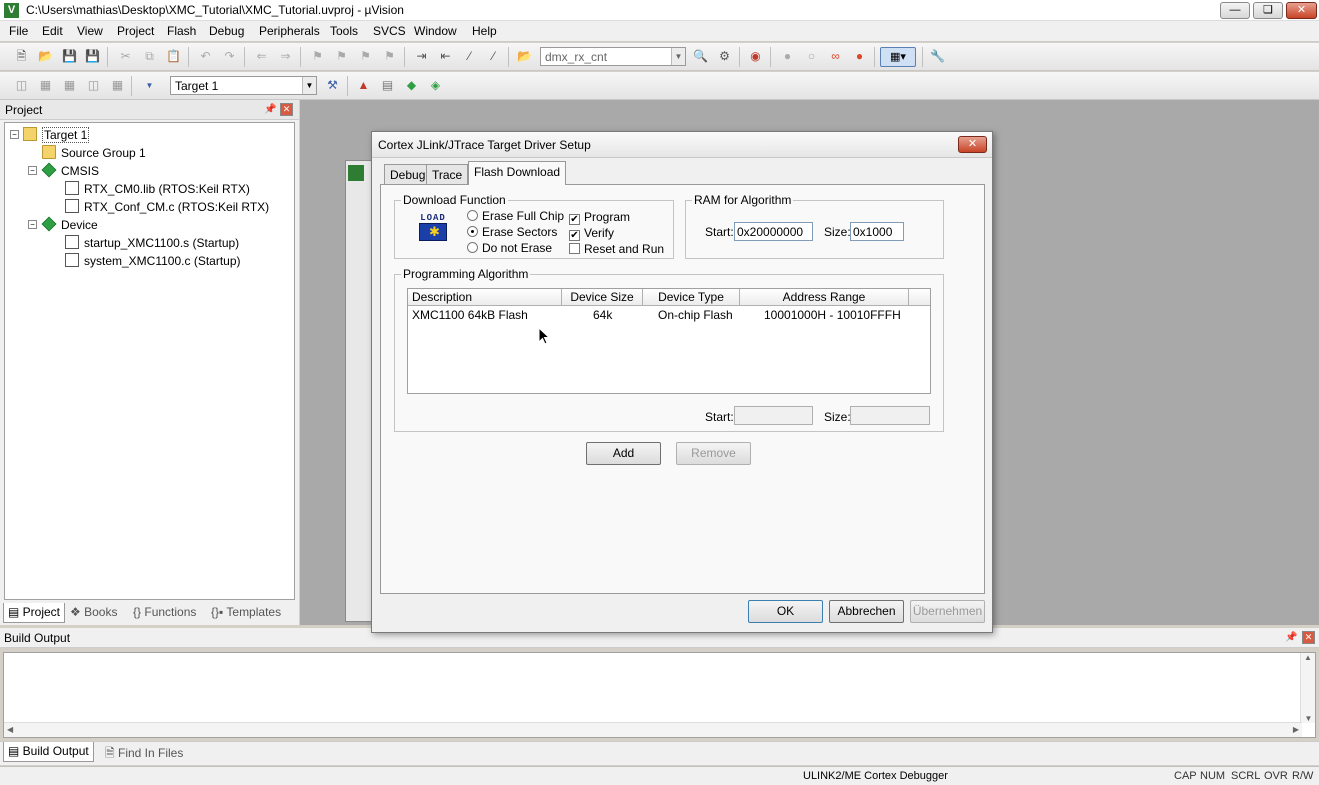 This screenshot has width=1319, height=785. I want to click on vertical-scrollbar: ▲ ▼, so click(1307, 688).